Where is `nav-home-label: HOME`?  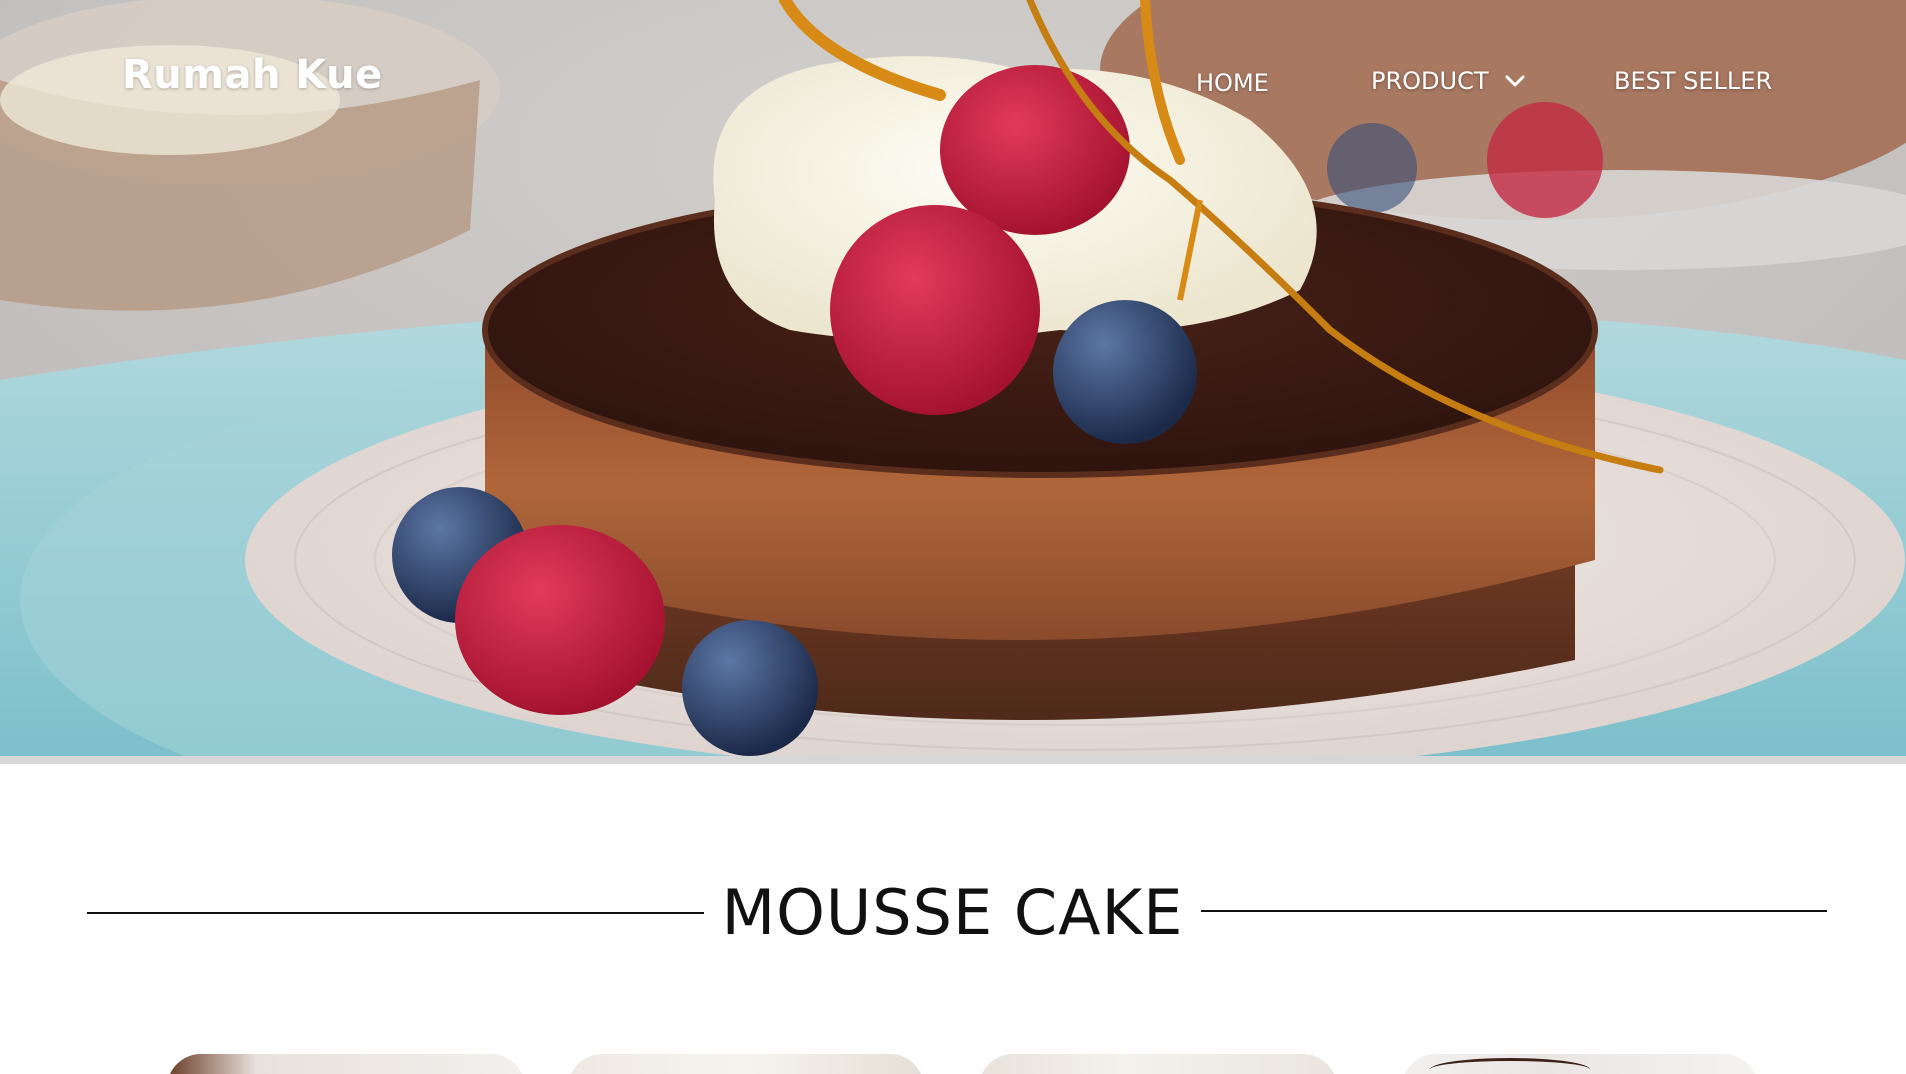
nav-home-label: HOME is located at coordinates (1232, 83).